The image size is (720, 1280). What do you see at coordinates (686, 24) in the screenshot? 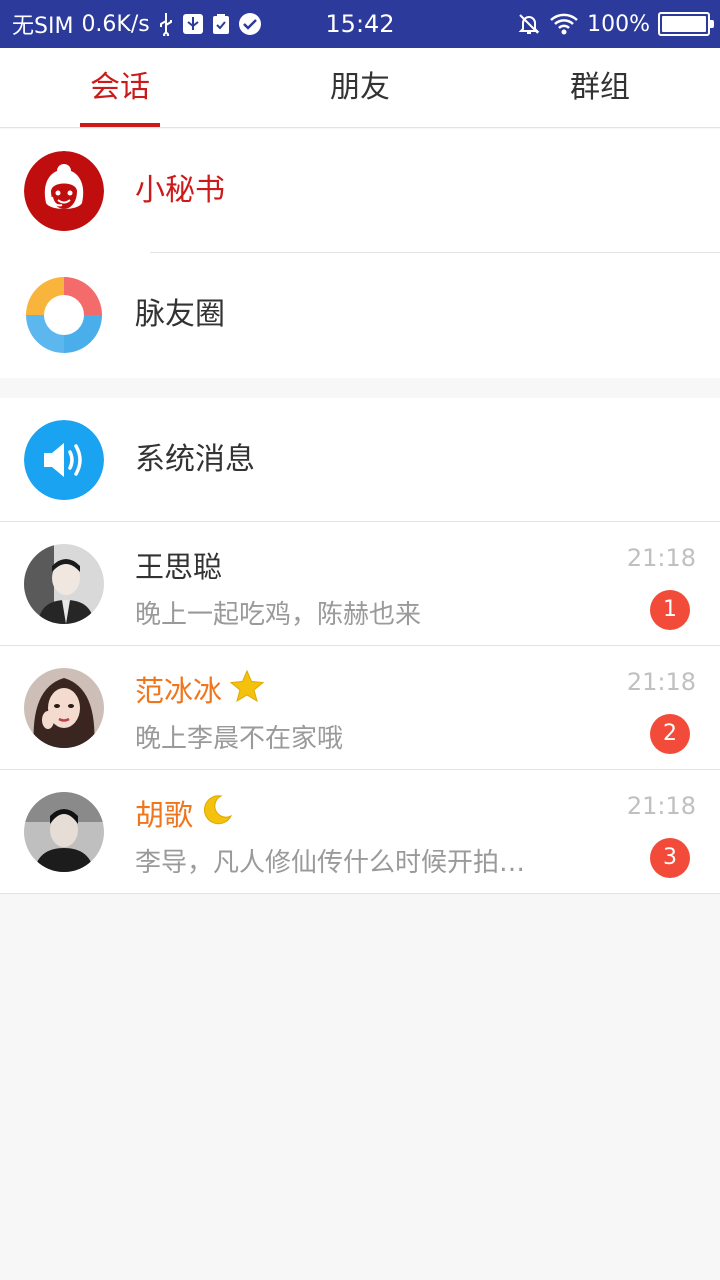
I see `battery-icon` at bounding box center [686, 24].